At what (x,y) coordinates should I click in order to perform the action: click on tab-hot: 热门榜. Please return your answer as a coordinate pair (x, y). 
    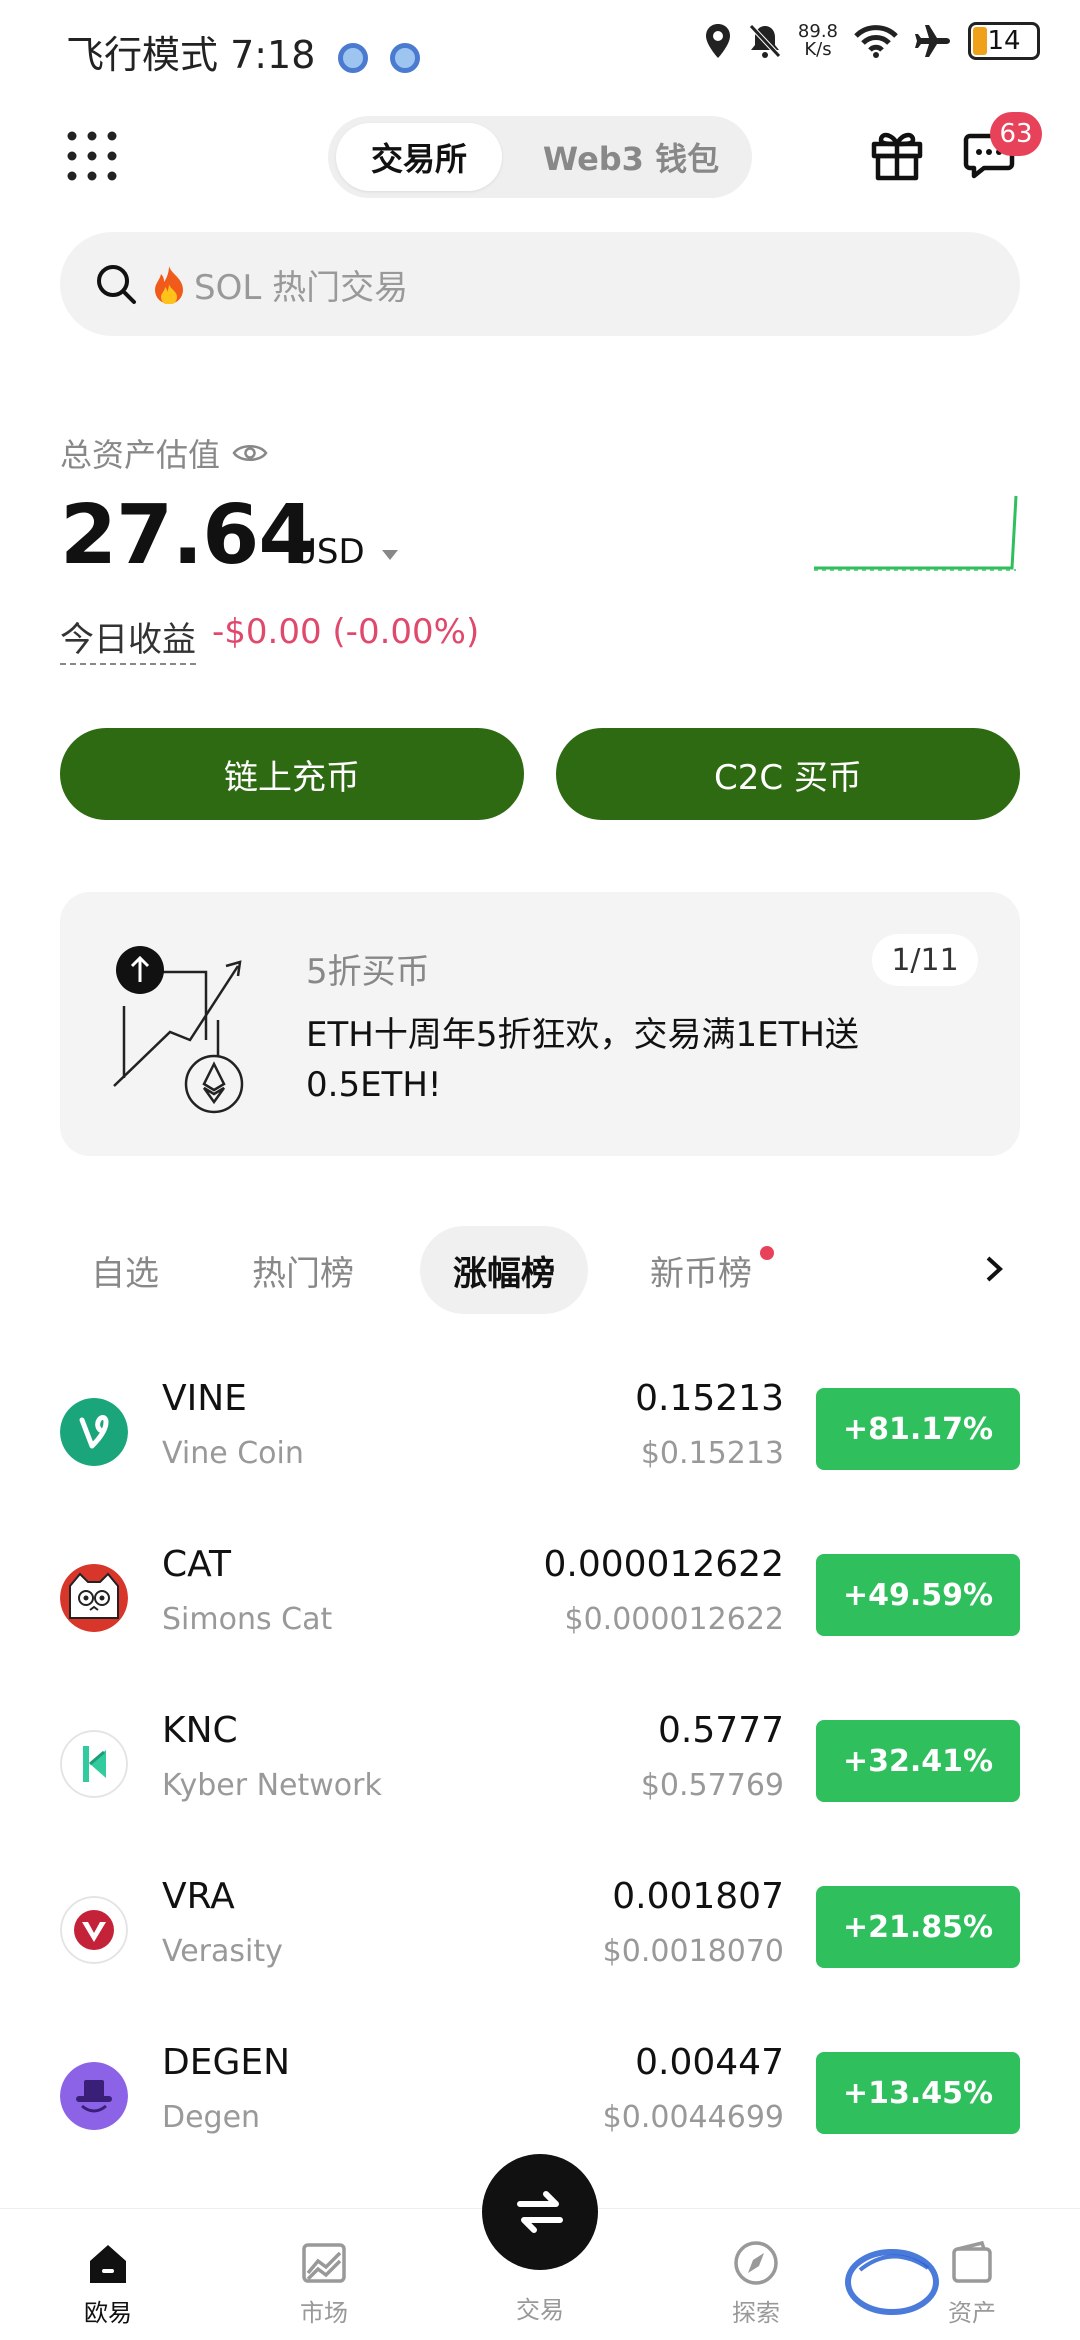
    Looking at the image, I should click on (303, 1270).